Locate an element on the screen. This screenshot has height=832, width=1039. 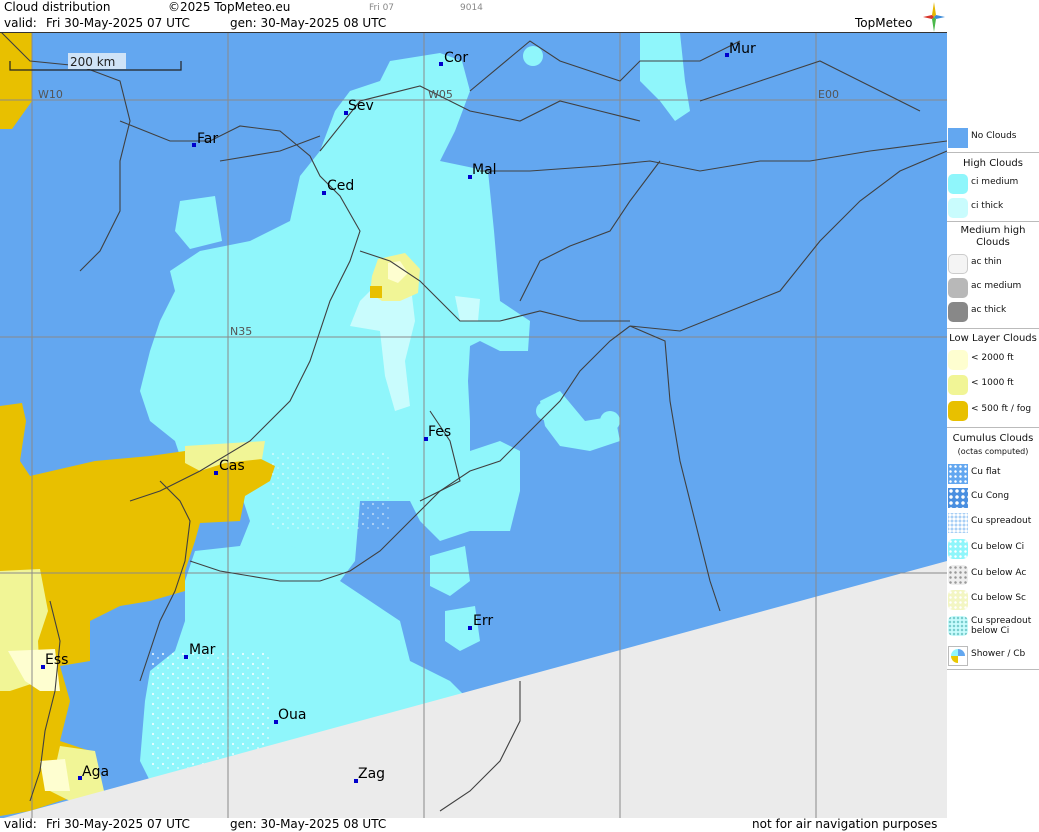
svg-text: Cas is located at coordinates (232, 466).